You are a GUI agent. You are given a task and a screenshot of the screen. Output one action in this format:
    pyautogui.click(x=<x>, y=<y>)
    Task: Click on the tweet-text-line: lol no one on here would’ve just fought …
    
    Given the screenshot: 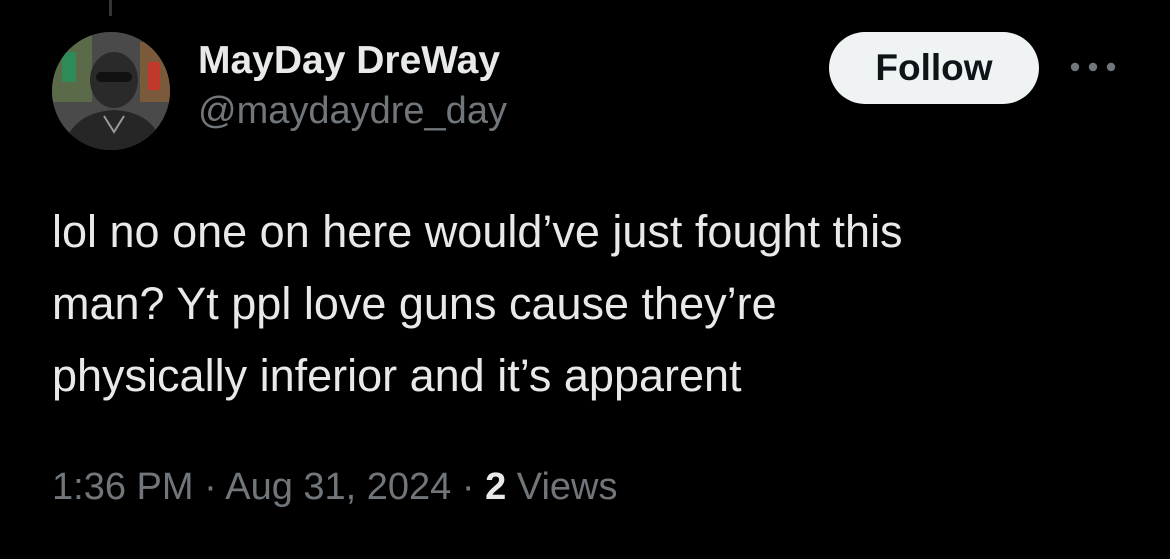 What is the action you would take?
    pyautogui.click(x=477, y=231)
    